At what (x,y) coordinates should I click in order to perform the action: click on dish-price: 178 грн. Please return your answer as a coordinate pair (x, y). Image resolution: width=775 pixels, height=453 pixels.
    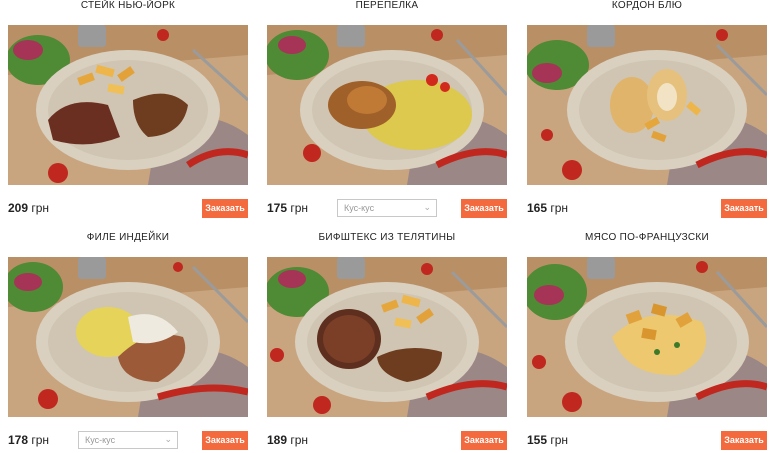
    Looking at the image, I should click on (29, 440).